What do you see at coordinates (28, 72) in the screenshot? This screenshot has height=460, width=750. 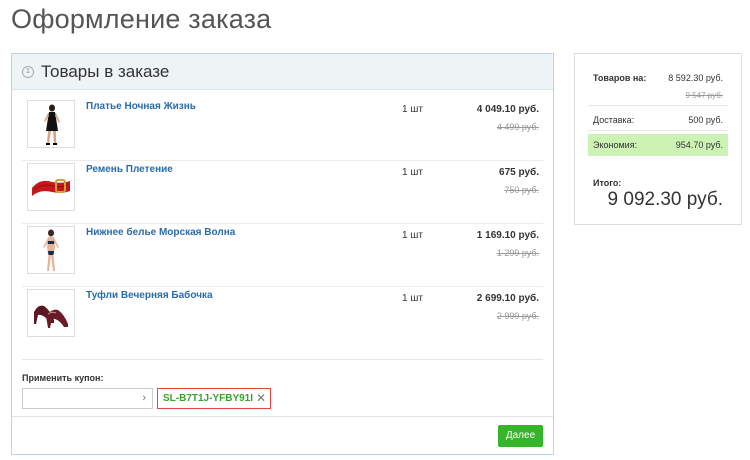 I see `step-number-badge: 1` at bounding box center [28, 72].